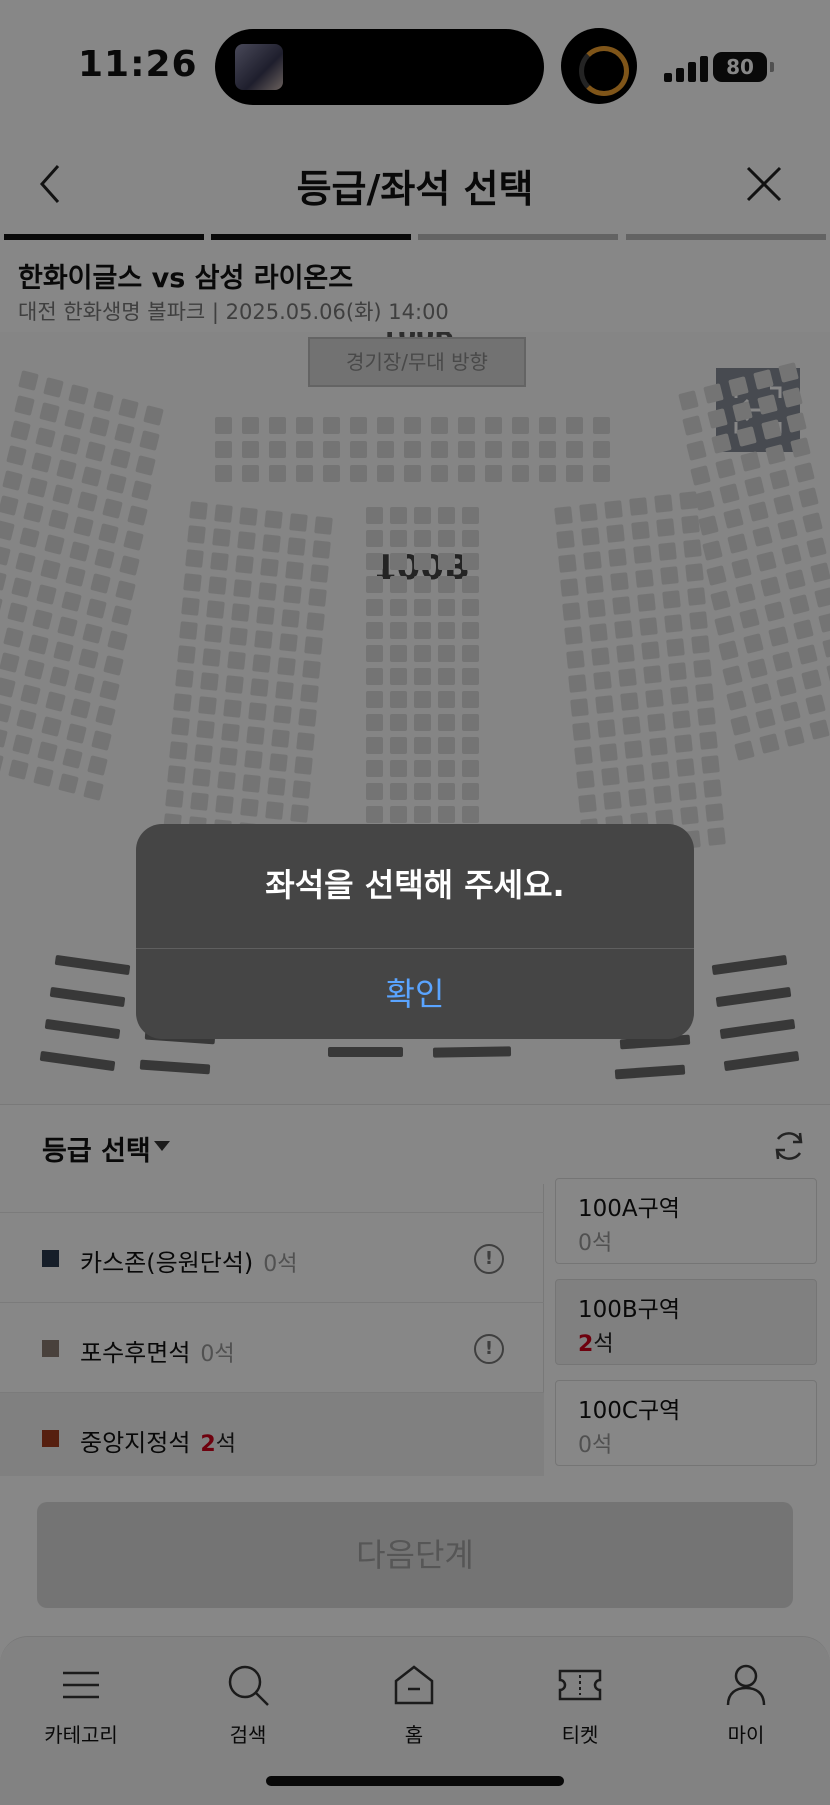 The height and width of the screenshot is (1805, 830). Describe the element at coordinates (415, 931) in the screenshot. I see `alert-dialog: 좌석을 선택해 주세요. 확인` at that location.